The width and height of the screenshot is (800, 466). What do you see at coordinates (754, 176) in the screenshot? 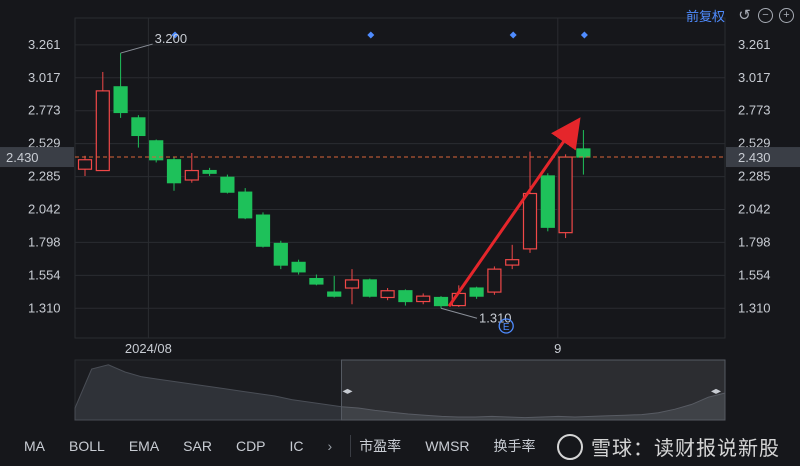
I see `y-tick-label-right: 2.285` at bounding box center [754, 176].